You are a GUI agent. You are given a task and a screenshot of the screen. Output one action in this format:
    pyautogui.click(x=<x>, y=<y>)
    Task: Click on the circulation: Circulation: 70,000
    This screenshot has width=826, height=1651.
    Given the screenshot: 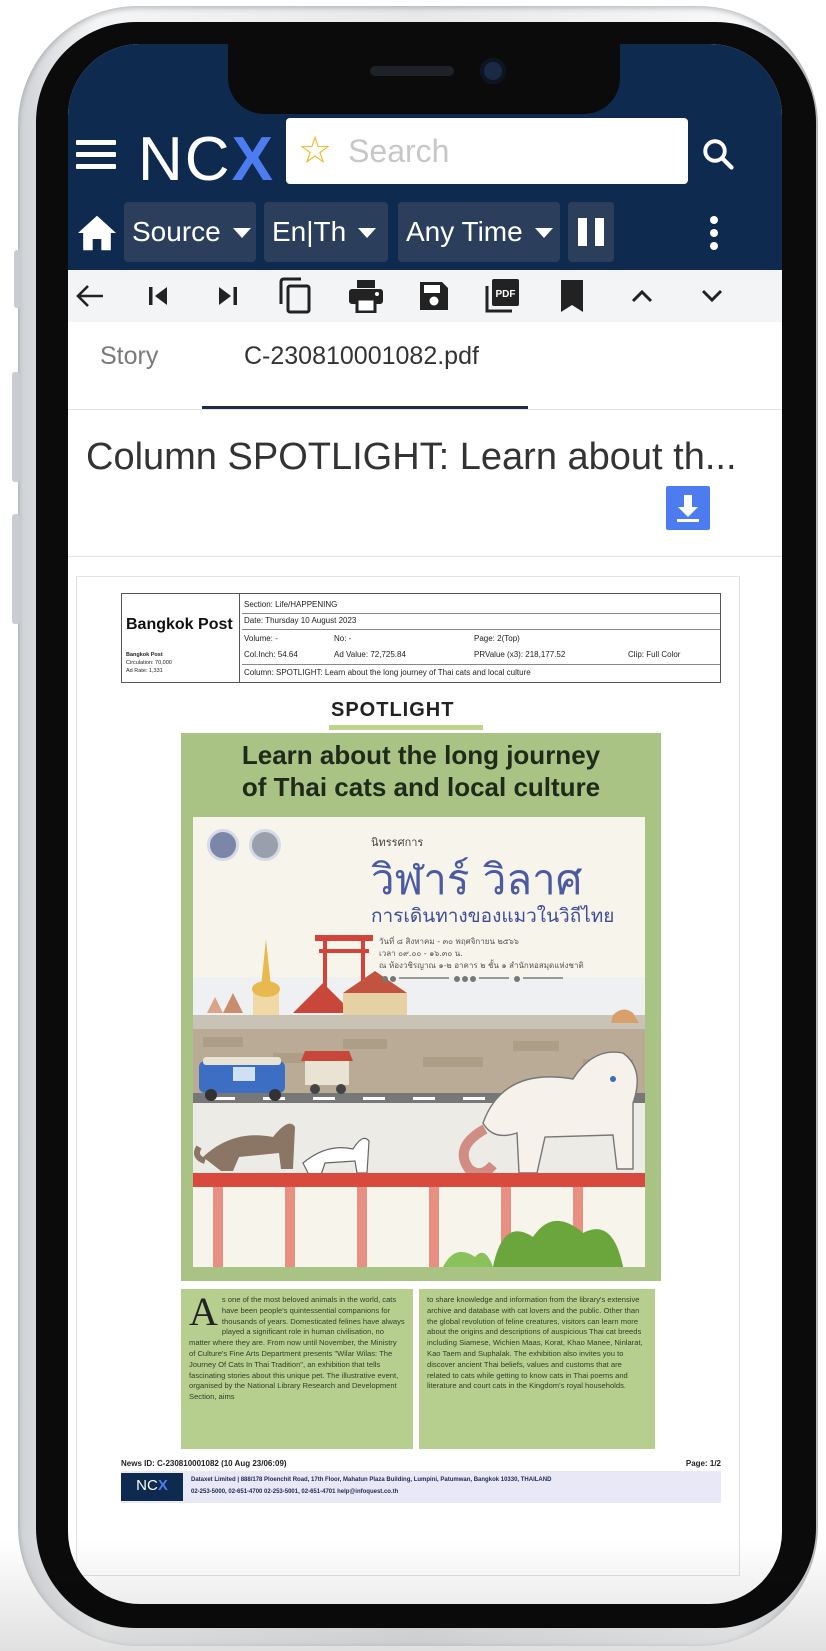 What is the action you would take?
    pyautogui.click(x=149, y=663)
    